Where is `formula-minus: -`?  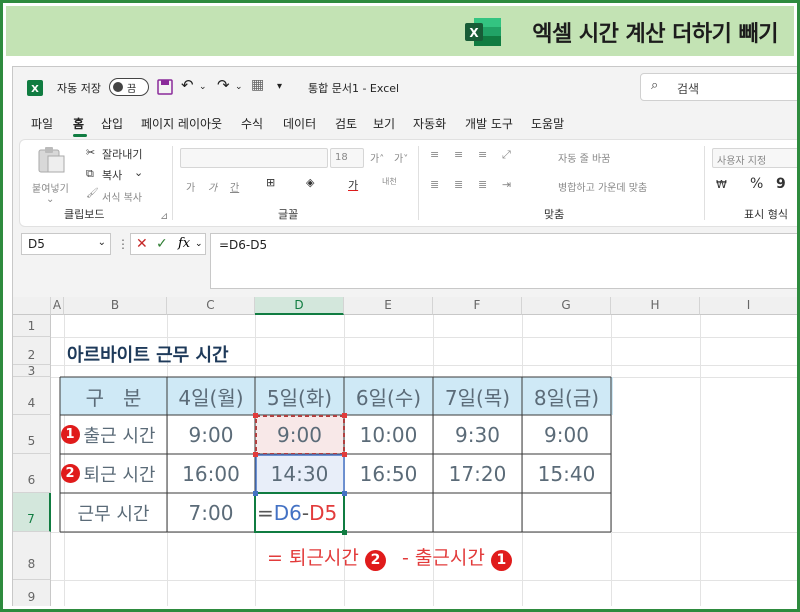 formula-minus: - is located at coordinates (305, 512).